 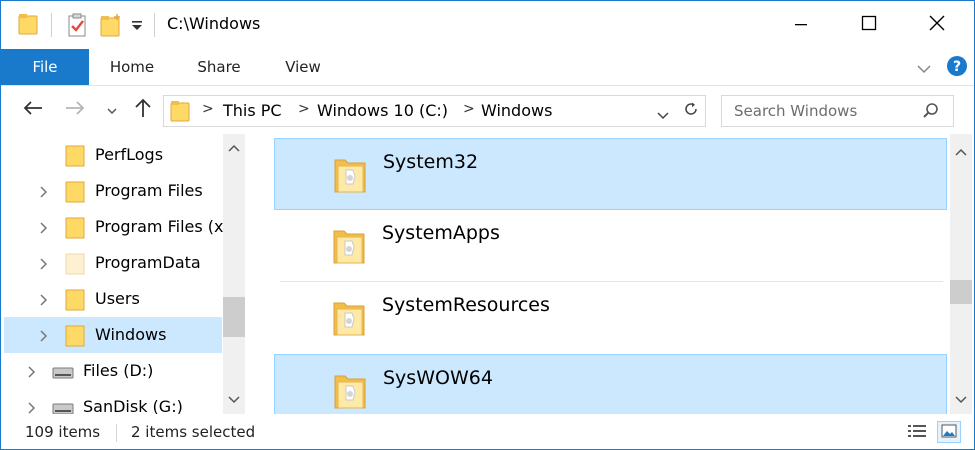 I want to click on tree-item-program-files: Program Files, so click(x=111, y=191).